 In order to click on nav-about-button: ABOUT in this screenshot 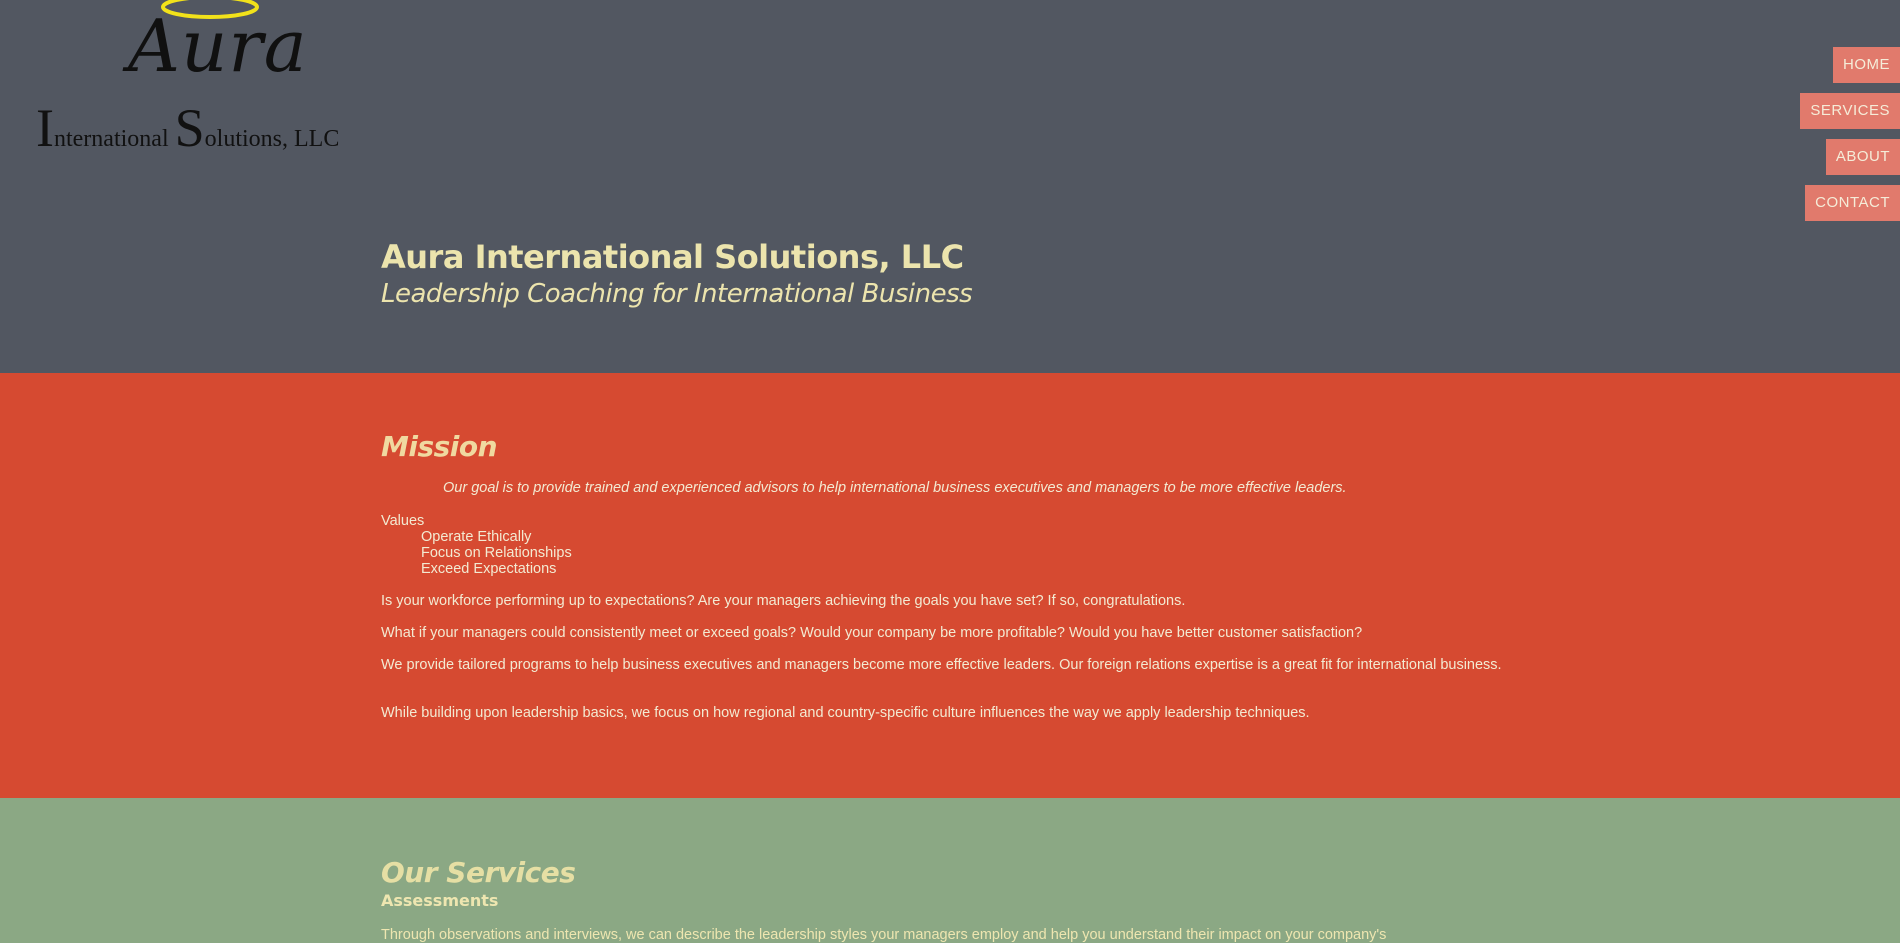, I will do `click(1862, 157)`.